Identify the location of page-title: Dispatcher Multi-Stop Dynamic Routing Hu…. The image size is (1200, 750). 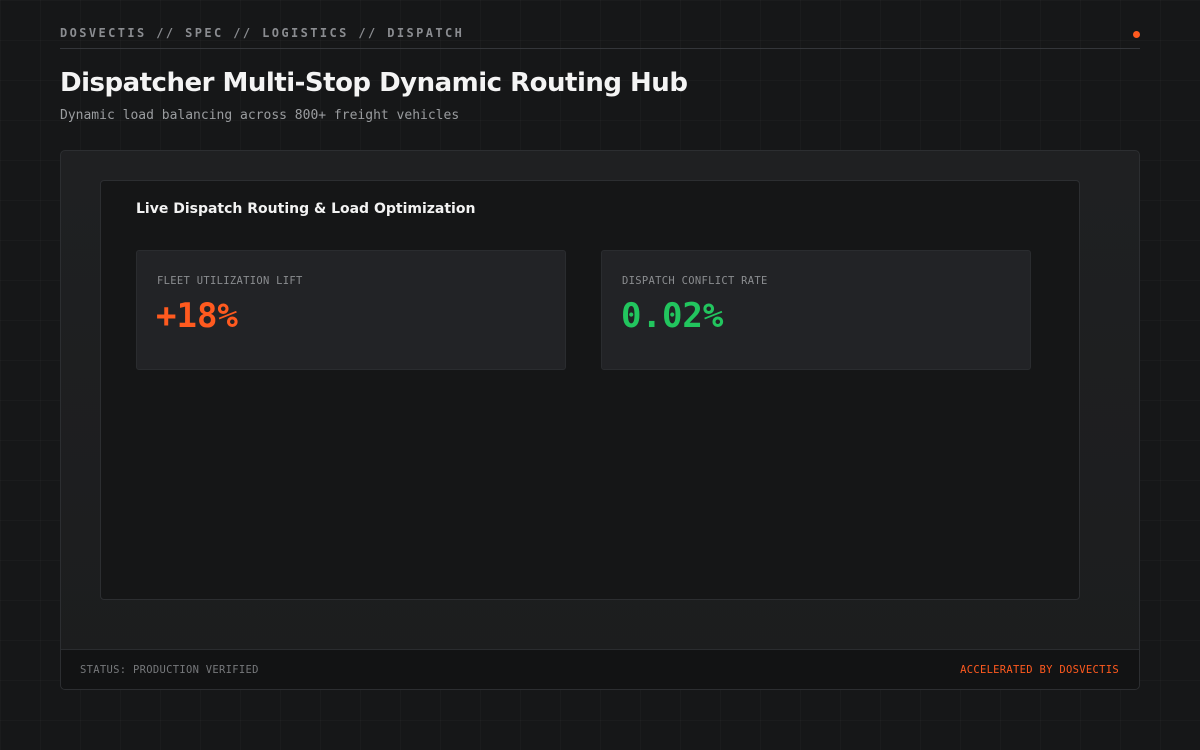
(374, 83).